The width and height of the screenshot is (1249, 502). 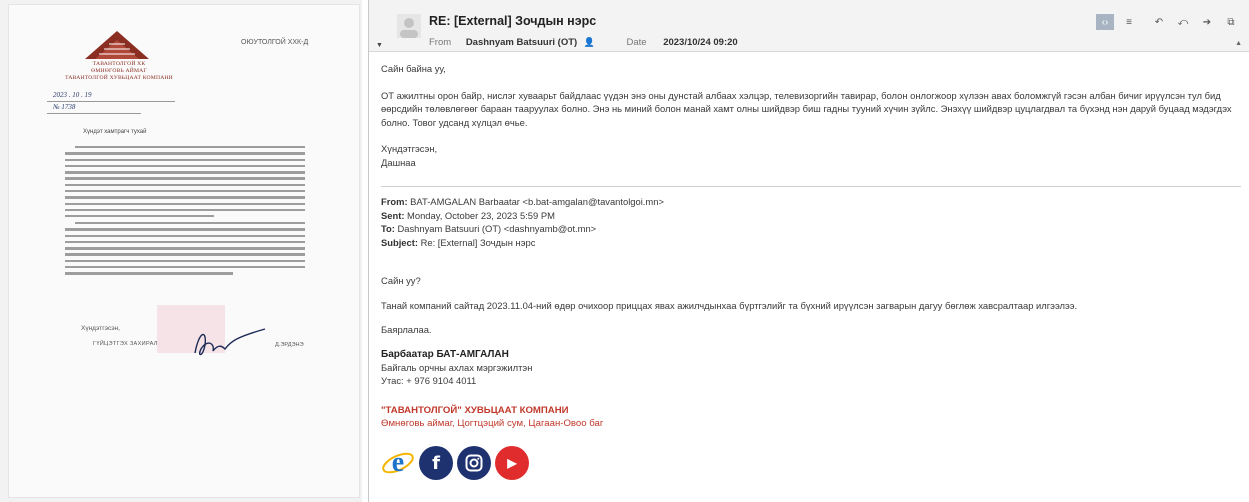 What do you see at coordinates (1183, 22) in the screenshot?
I see `reply-all-icon: ⤺` at bounding box center [1183, 22].